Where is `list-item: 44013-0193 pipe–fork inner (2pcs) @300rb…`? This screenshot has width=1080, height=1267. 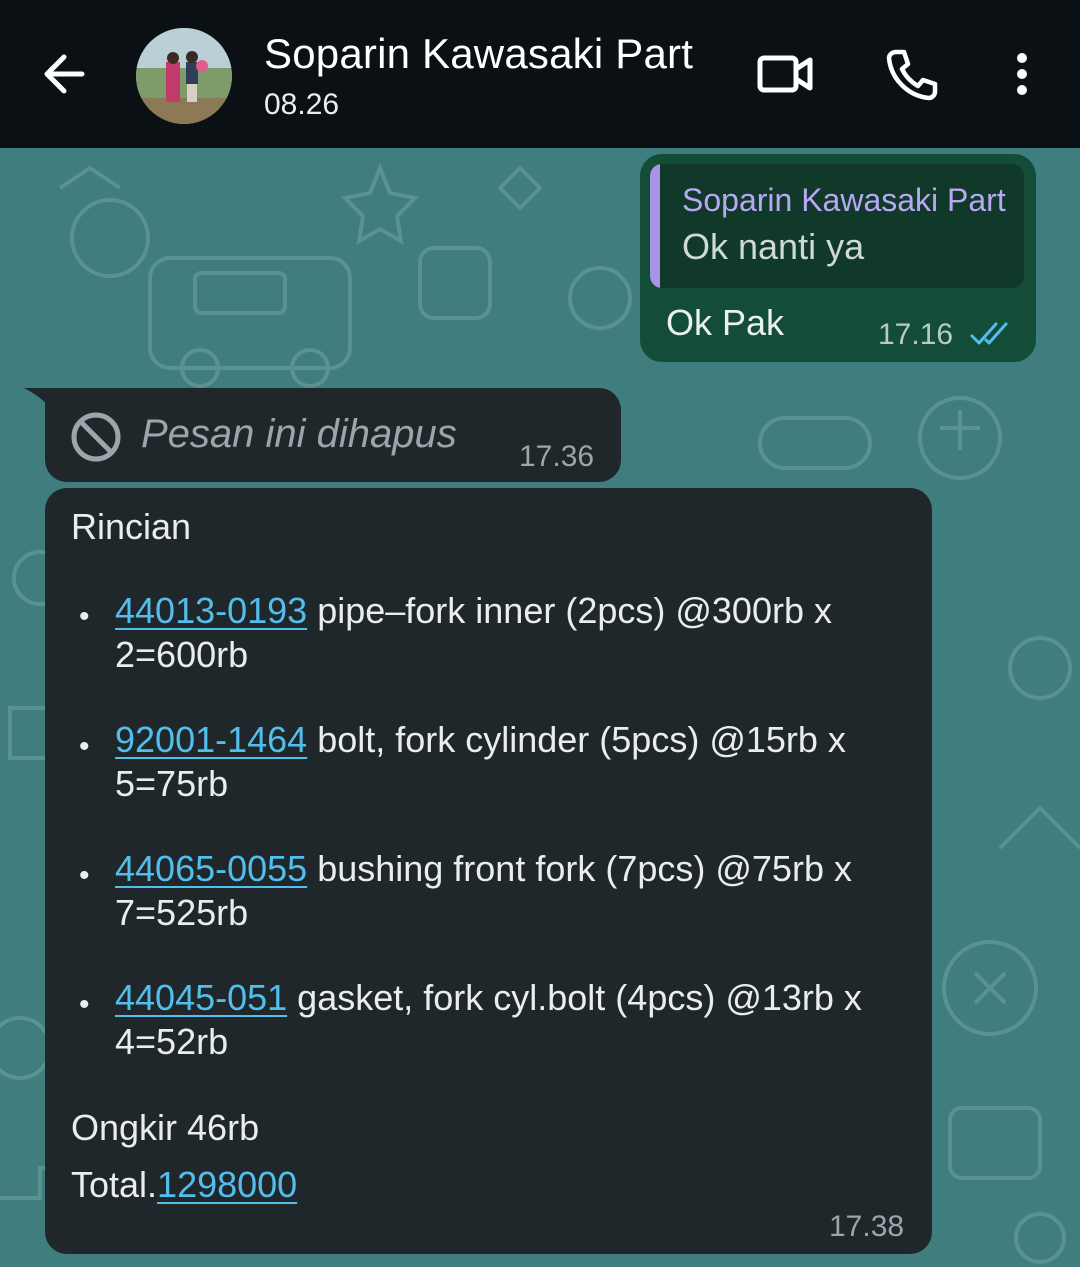 list-item: 44013-0193 pipe–fork inner (2pcs) @300rb… is located at coordinates (473, 611).